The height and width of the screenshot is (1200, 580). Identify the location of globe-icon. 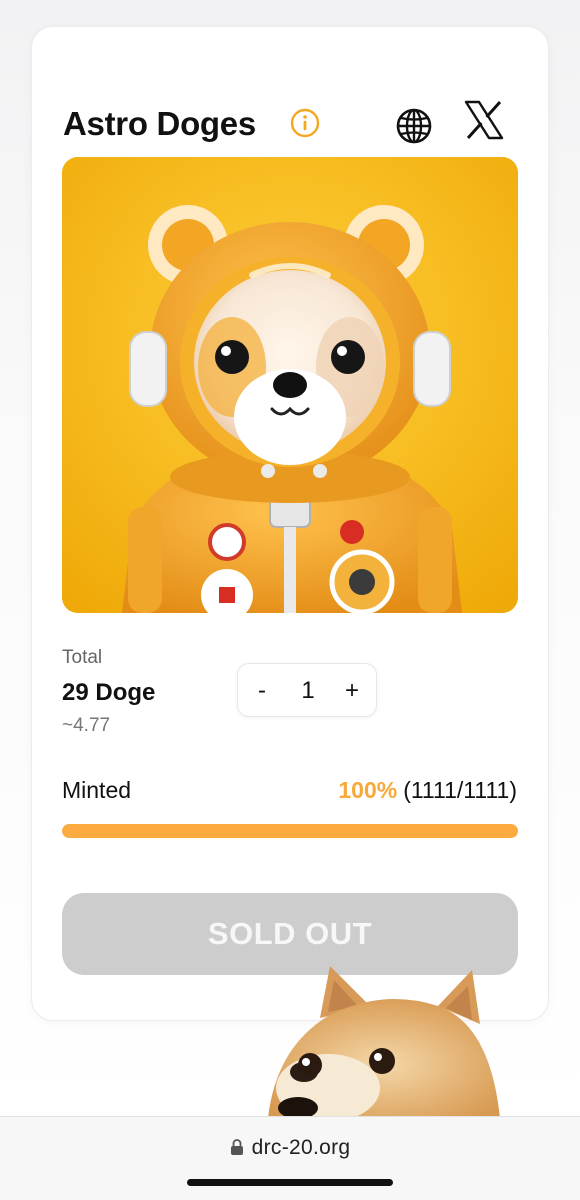
(414, 126).